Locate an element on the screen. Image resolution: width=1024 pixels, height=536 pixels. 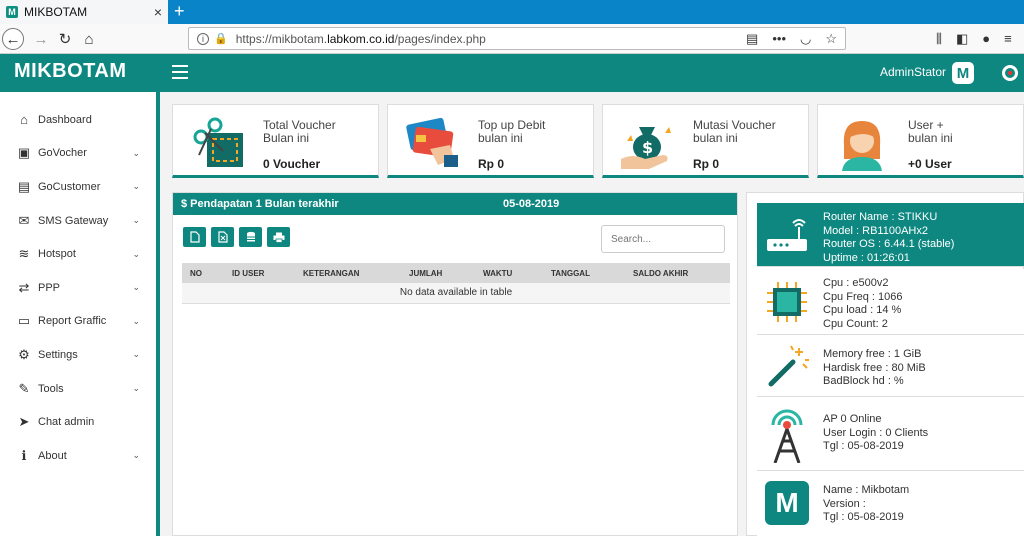
menu-icon: ≡ is located at coordinates (1008, 39).